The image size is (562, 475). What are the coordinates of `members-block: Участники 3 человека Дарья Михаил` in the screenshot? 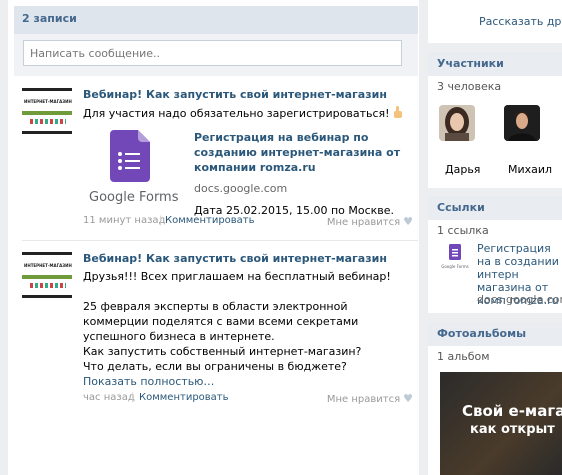 It's located at (495, 120).